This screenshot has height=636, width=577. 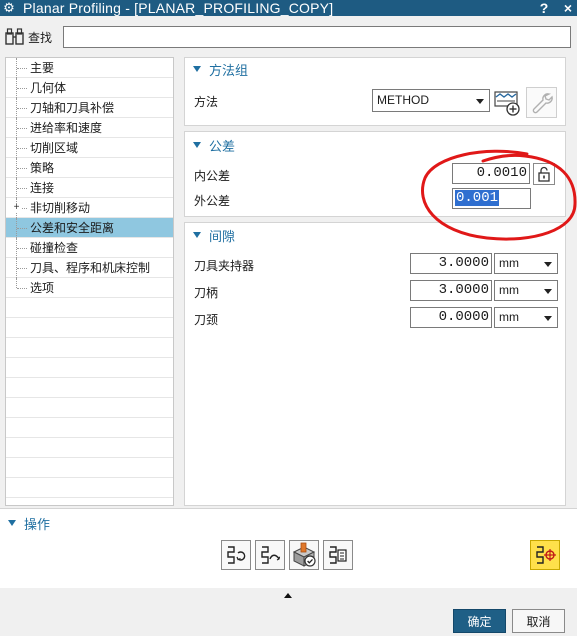 What do you see at coordinates (54, 148) in the screenshot?
I see `tree-item-label: 切削区域` at bounding box center [54, 148].